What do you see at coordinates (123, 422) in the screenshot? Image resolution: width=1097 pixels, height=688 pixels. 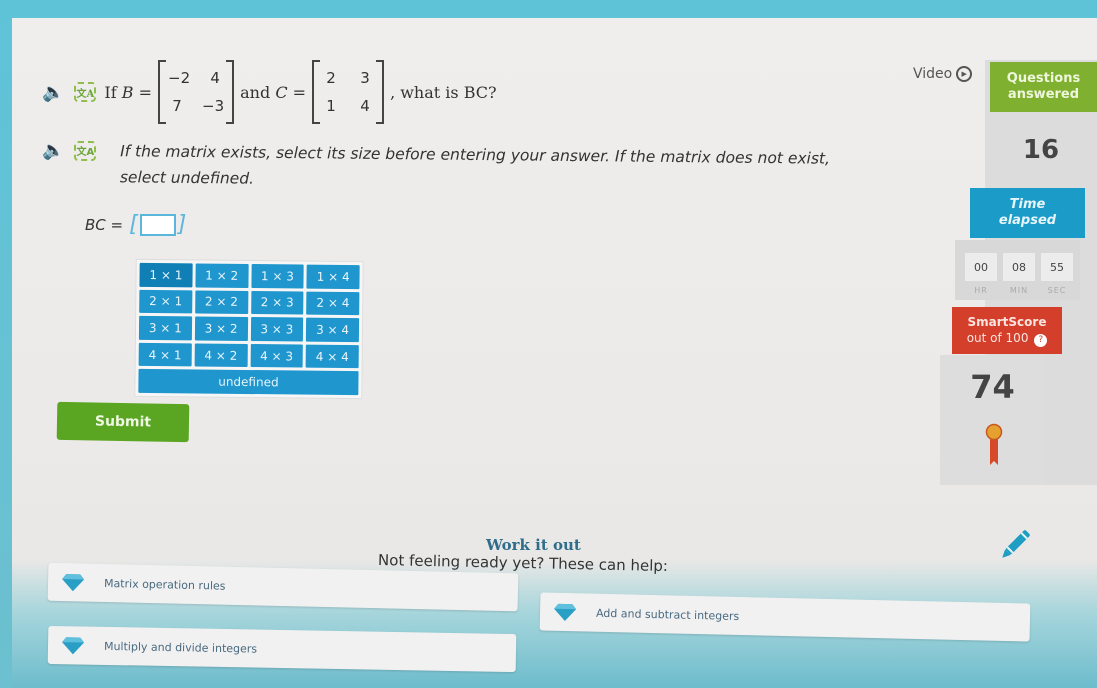 I see `submit-button: Submit` at bounding box center [123, 422].